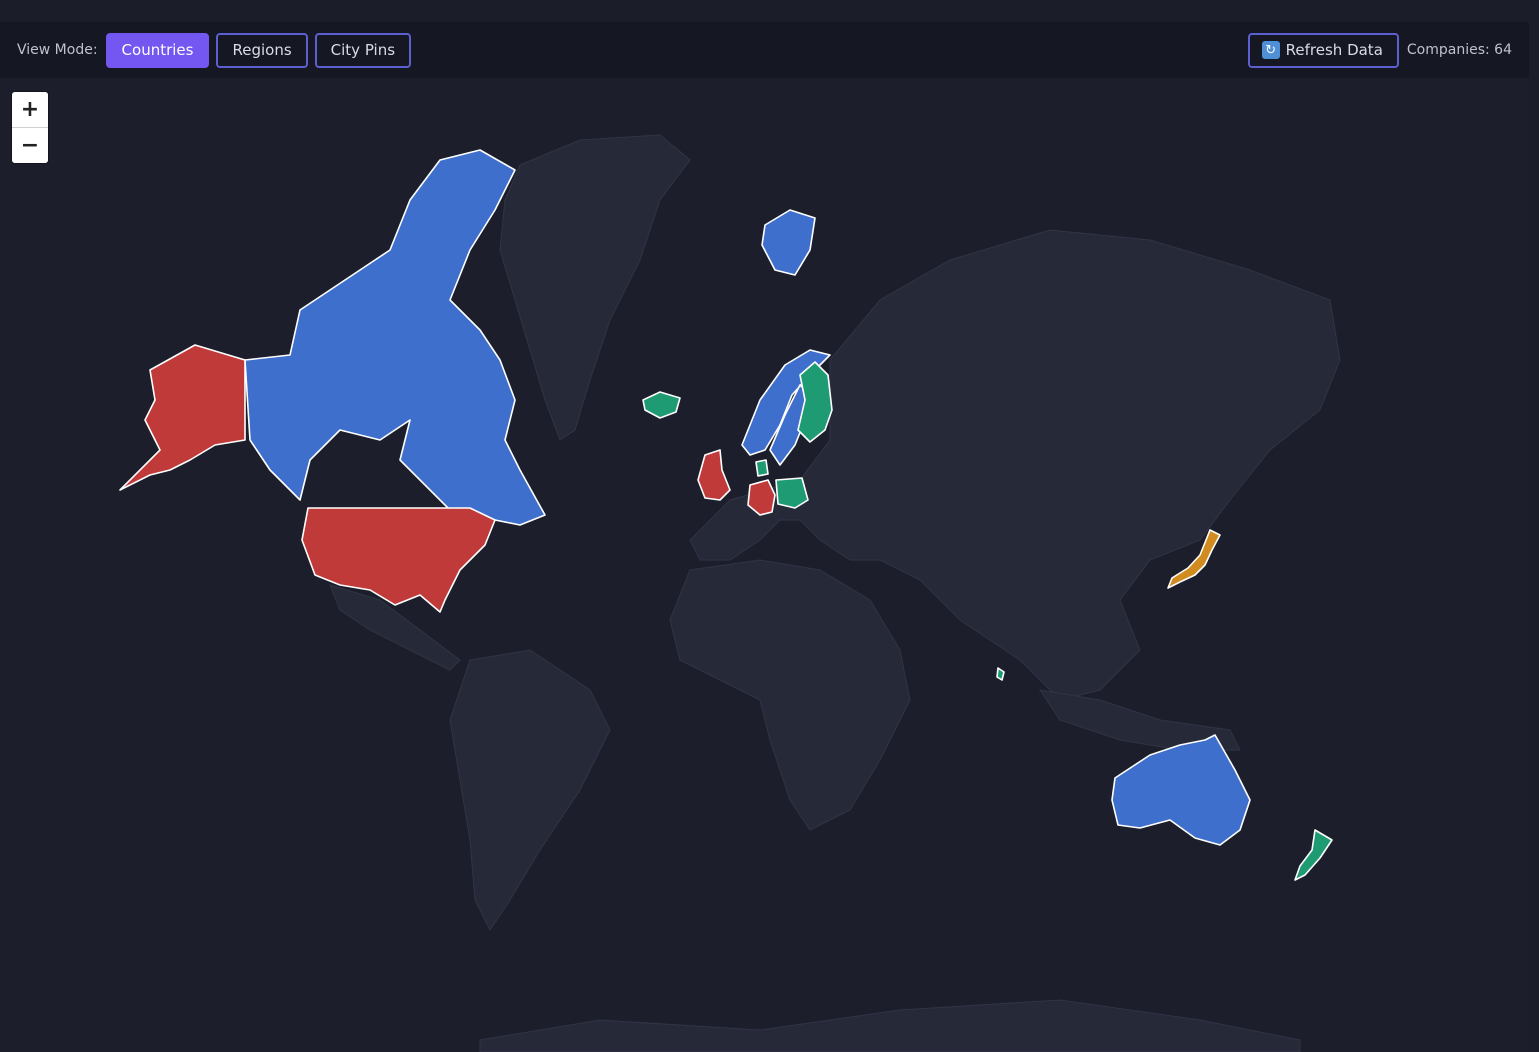 This screenshot has height=1052, width=1539. What do you see at coordinates (363, 50) in the screenshot?
I see `view-mode-city-pins-button: City Pins` at bounding box center [363, 50].